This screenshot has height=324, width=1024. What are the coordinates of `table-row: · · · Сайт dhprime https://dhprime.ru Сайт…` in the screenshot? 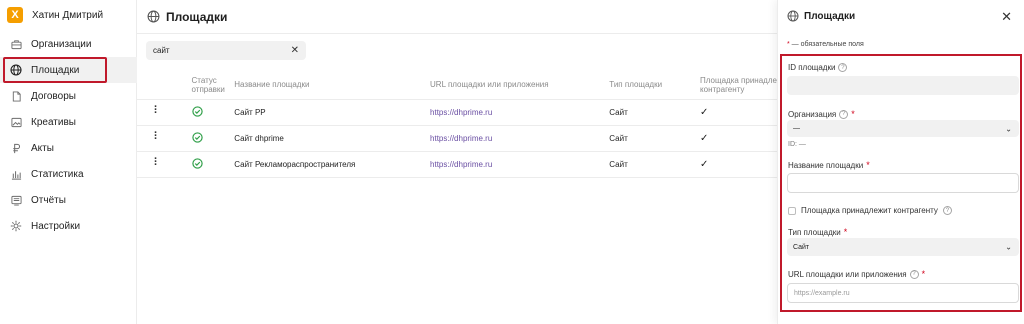 It's located at (457, 137).